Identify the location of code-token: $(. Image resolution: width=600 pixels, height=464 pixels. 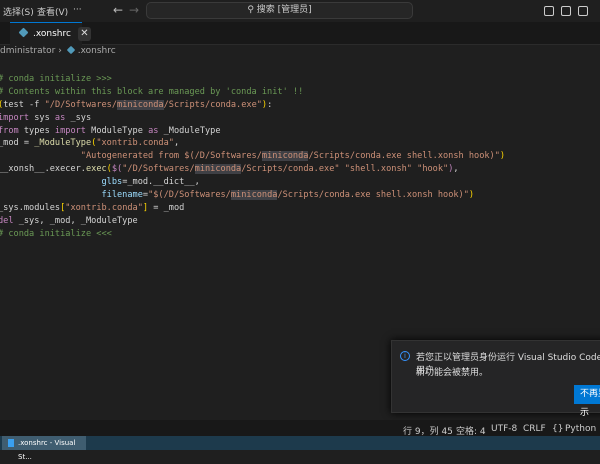
(117, 169).